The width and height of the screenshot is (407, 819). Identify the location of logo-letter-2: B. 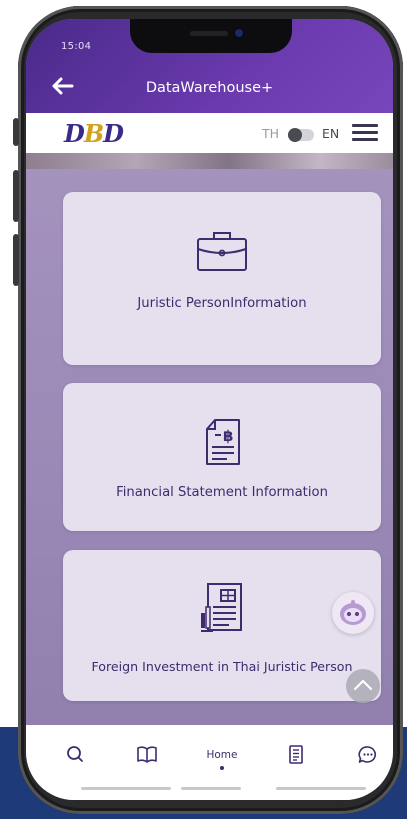
(93, 133).